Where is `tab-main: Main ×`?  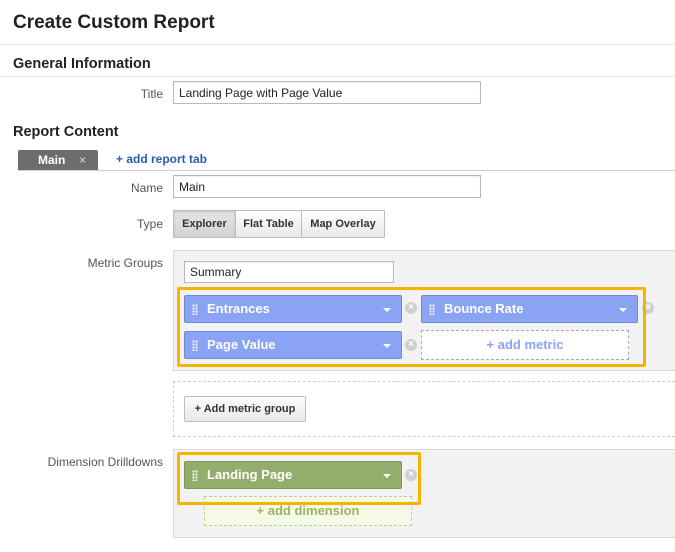
tab-main: Main × is located at coordinates (58, 160).